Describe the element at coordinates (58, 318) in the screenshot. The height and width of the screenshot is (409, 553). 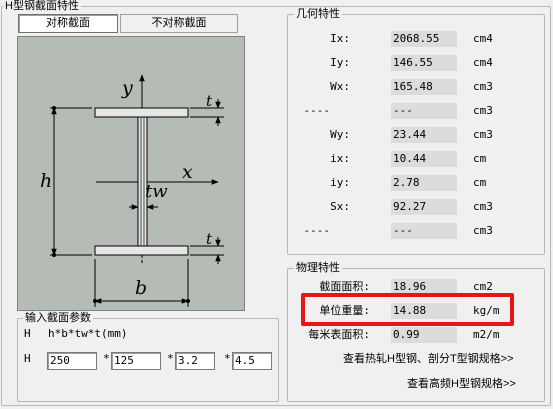
I see `input-params-title: 输入截面参数` at that location.